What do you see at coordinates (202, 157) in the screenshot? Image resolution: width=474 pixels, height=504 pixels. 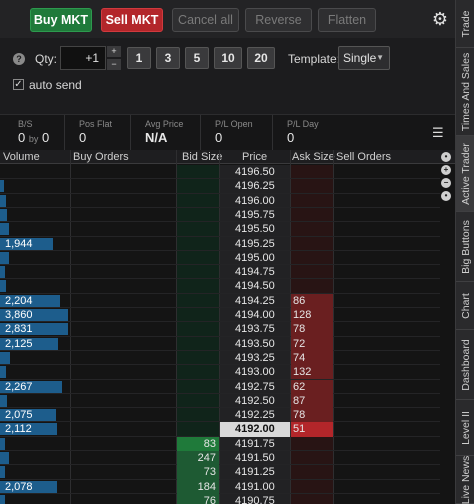 I see `header-bid-size: Bid Size` at bounding box center [202, 157].